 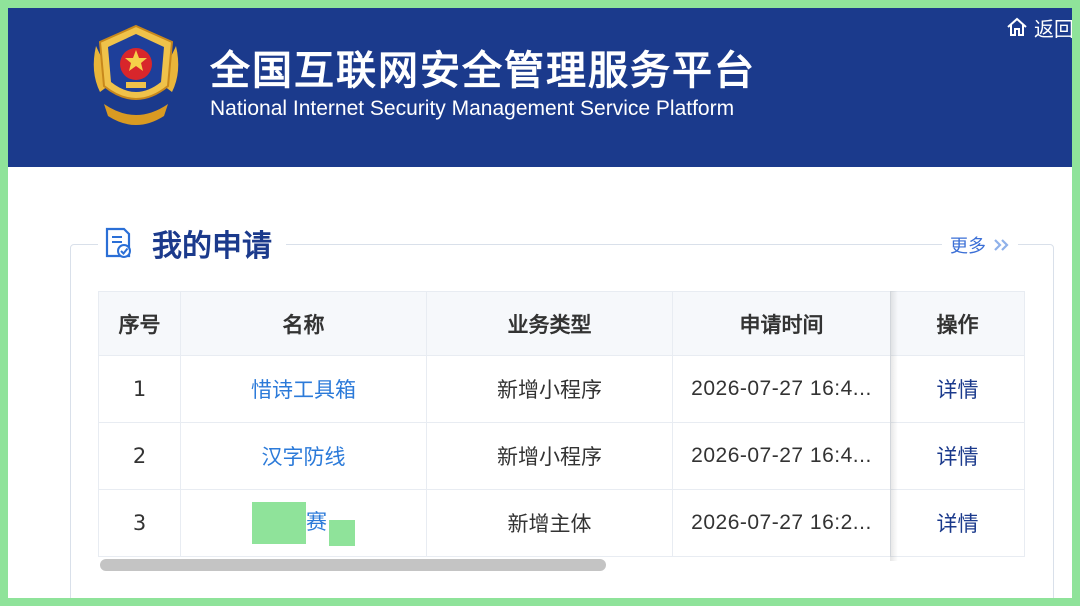 What do you see at coordinates (139, 323) in the screenshot?
I see `column-header-index: 序号` at bounding box center [139, 323].